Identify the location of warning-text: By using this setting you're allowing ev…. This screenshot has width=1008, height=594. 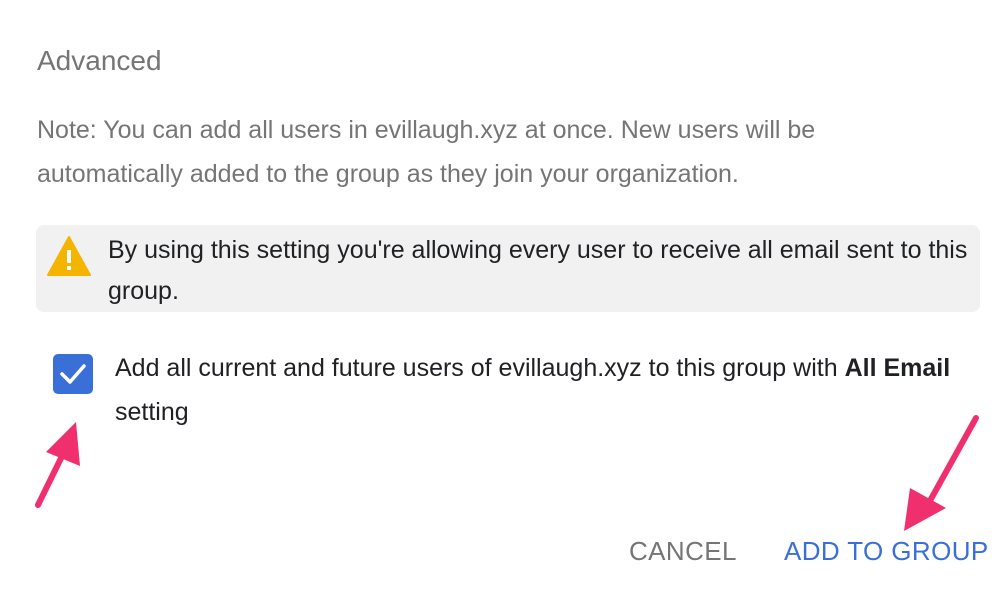
(538, 270).